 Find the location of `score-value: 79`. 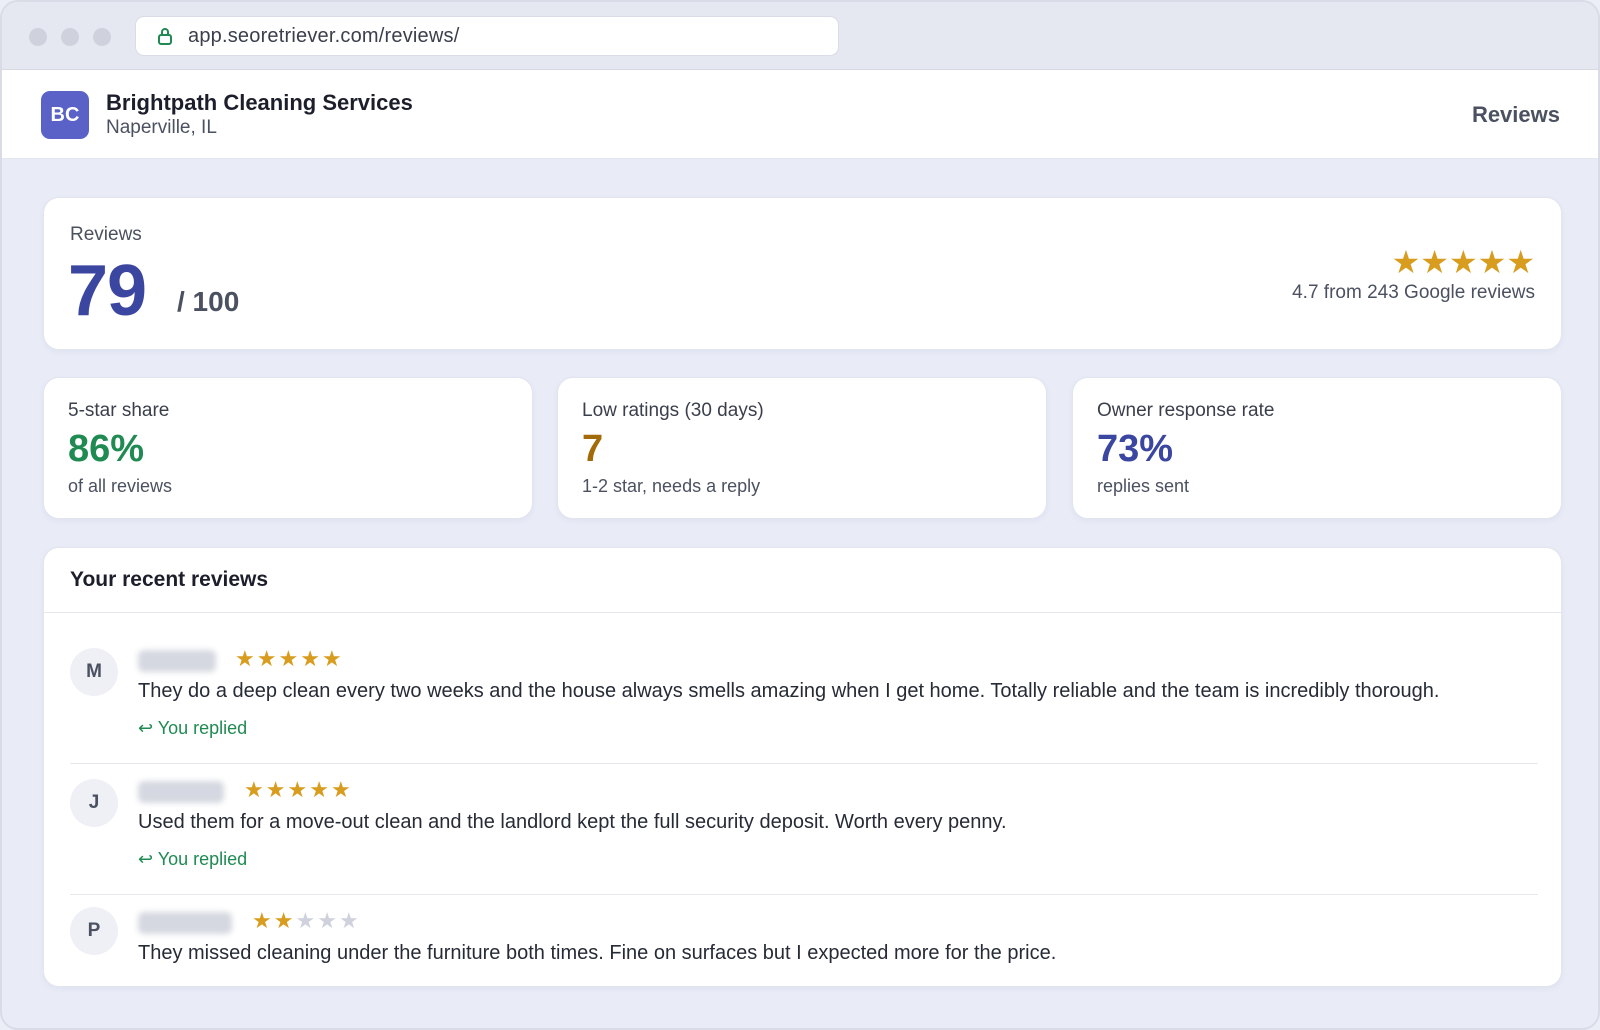

score-value: 79 is located at coordinates (107, 291).